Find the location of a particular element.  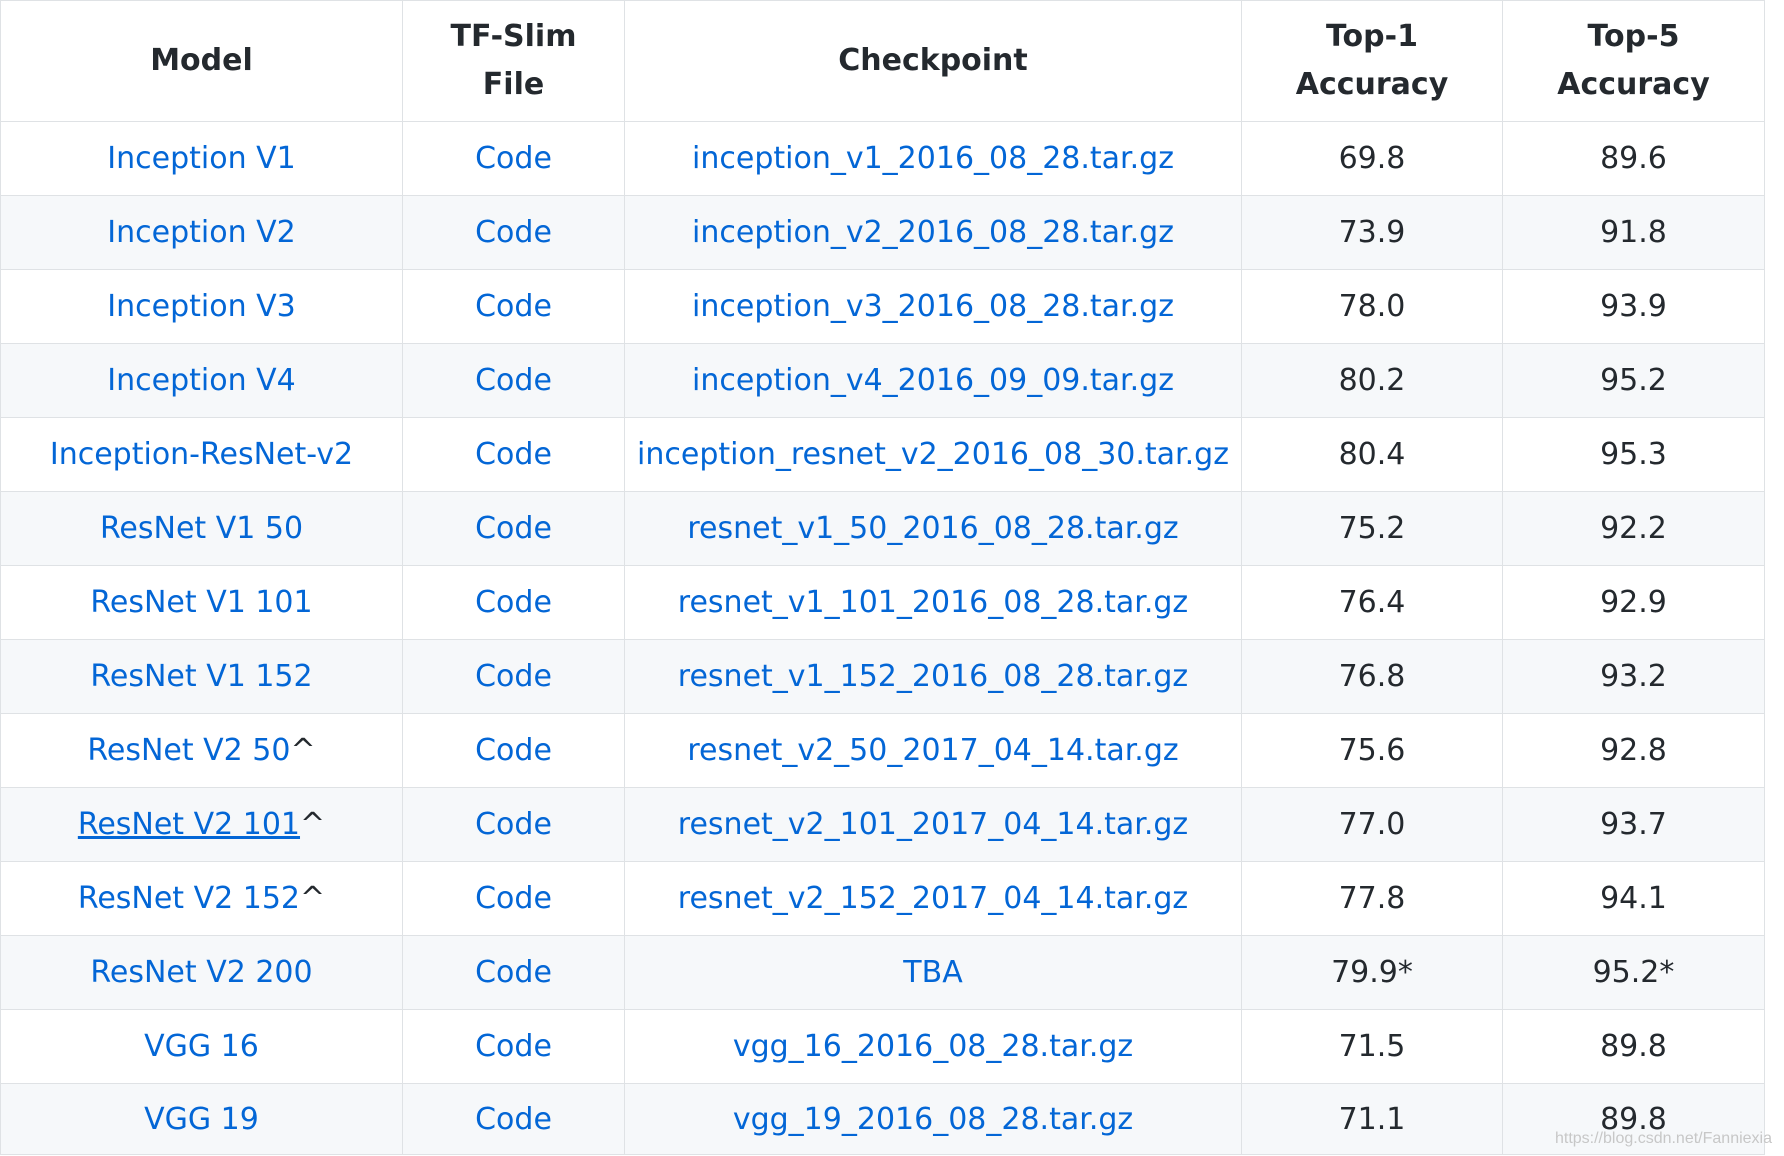

model-link: ResNet V2 200 is located at coordinates (201, 972).